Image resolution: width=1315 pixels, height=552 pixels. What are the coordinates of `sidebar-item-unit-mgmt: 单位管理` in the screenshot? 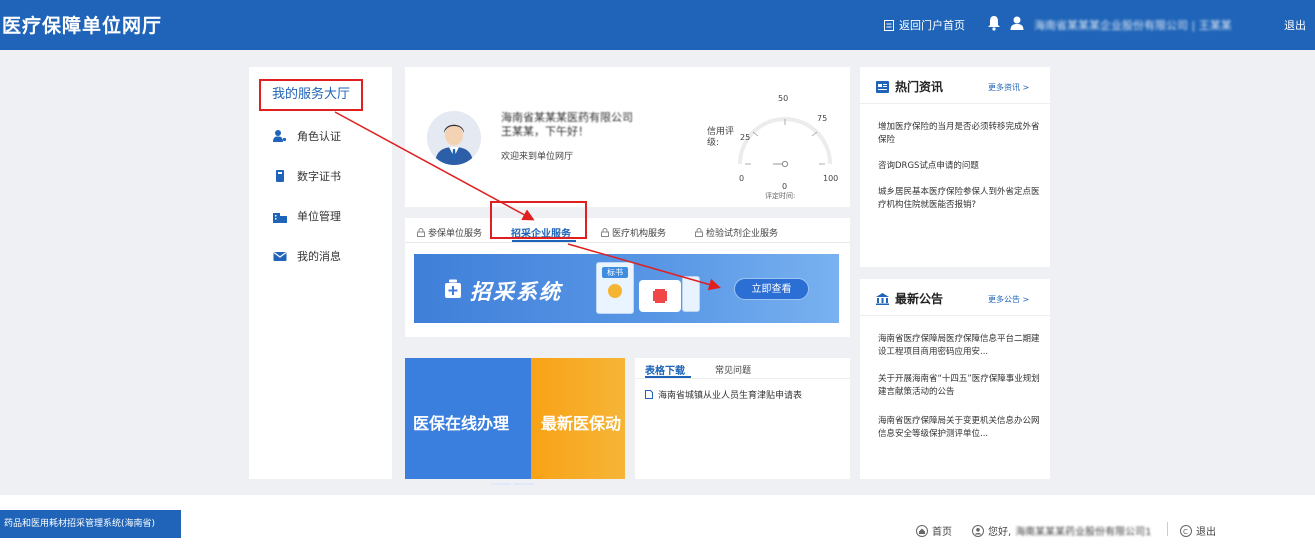 It's located at (307, 216).